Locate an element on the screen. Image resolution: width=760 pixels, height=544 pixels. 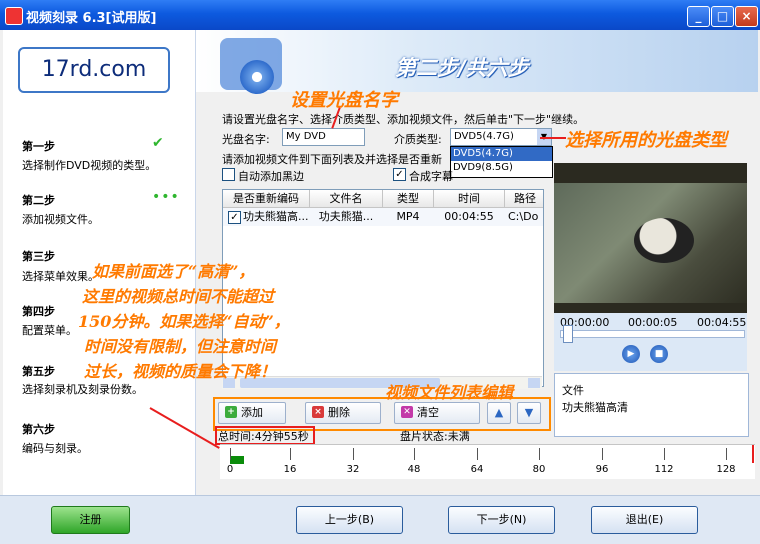
next-button: 下一步(N) is located at coordinates (501, 520).